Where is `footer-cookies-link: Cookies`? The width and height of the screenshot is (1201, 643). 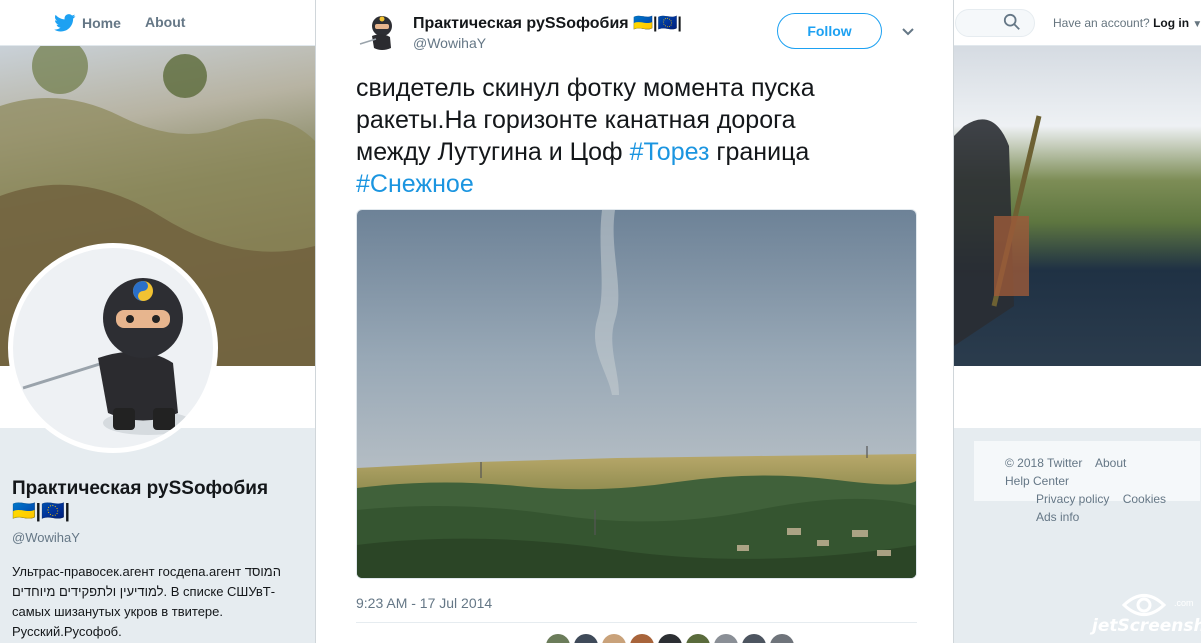
footer-cookies-link: Cookies is located at coordinates (1144, 499).